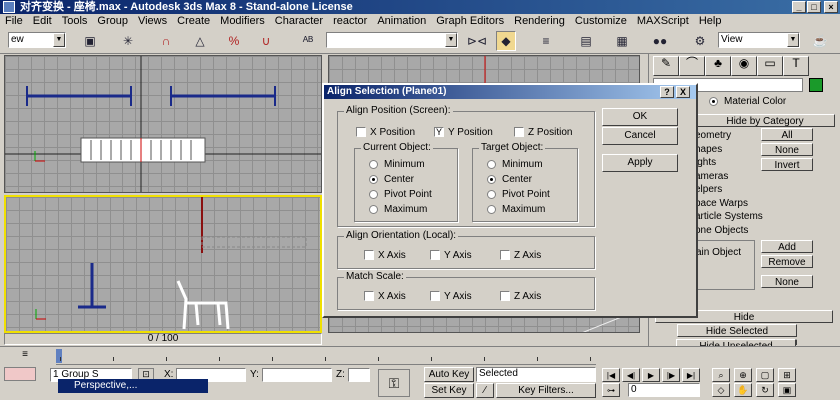  What do you see at coordinates (631, 375) in the screenshot?
I see `previous-frame-icon: ◀|` at bounding box center [631, 375].